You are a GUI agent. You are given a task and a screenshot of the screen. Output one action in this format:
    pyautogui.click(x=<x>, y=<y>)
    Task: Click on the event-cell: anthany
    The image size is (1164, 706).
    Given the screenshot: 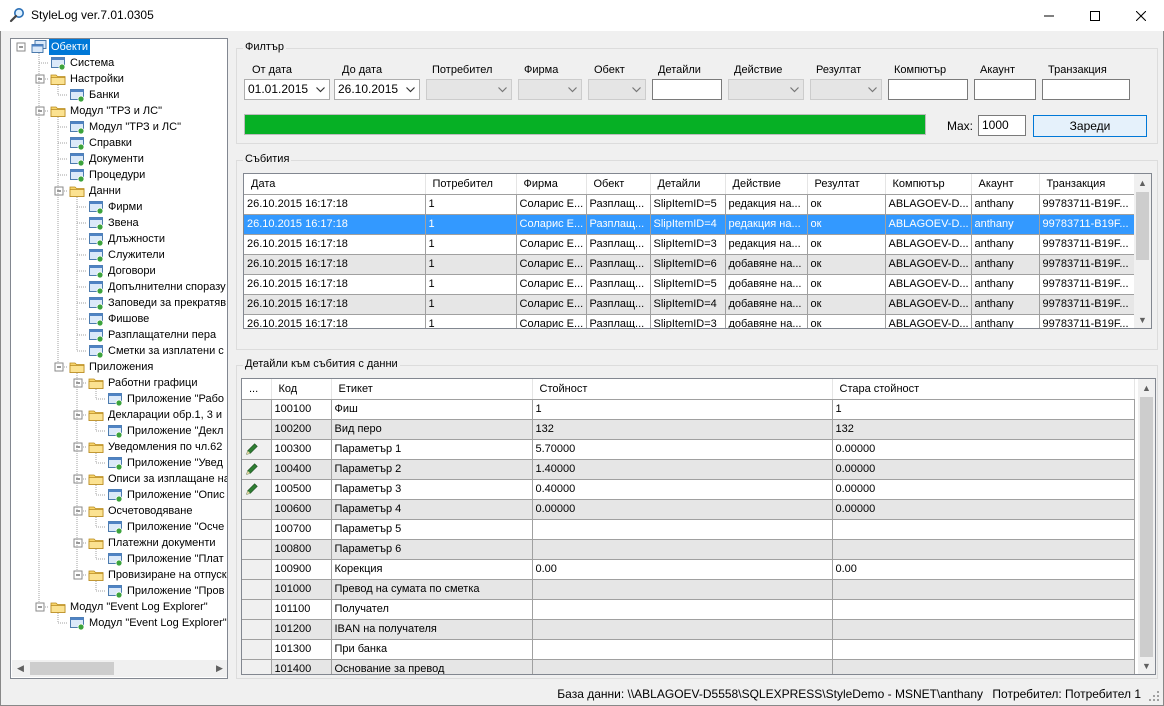 What is the action you would take?
    pyautogui.click(x=1005, y=284)
    